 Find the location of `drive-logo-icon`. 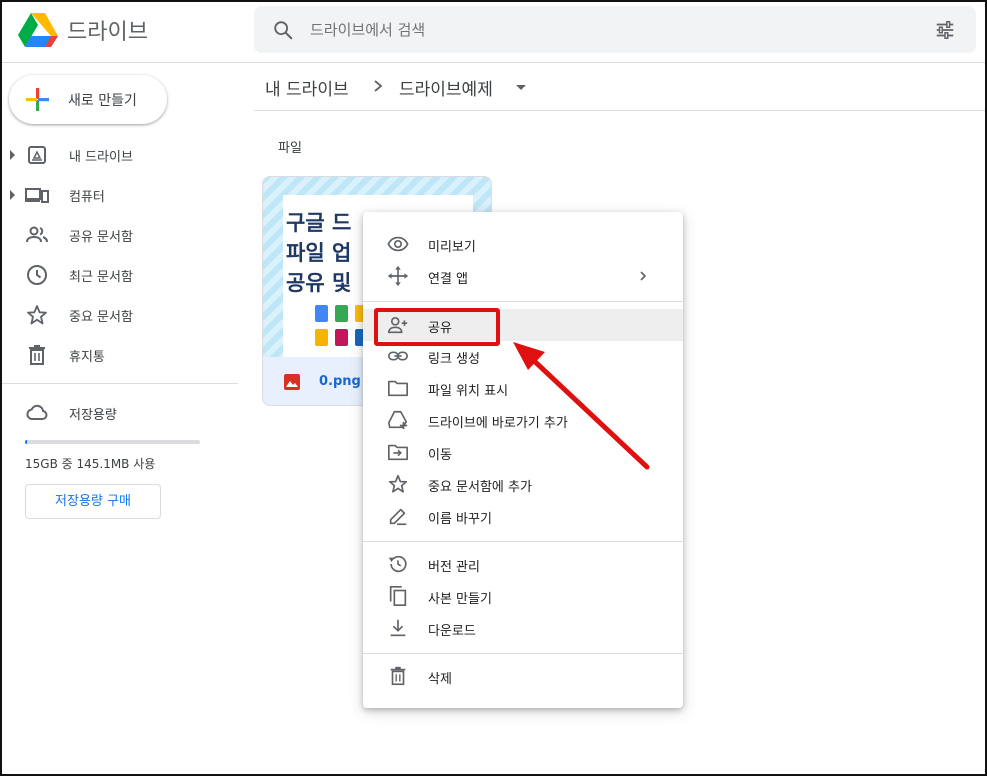

drive-logo-icon is located at coordinates (38, 30).